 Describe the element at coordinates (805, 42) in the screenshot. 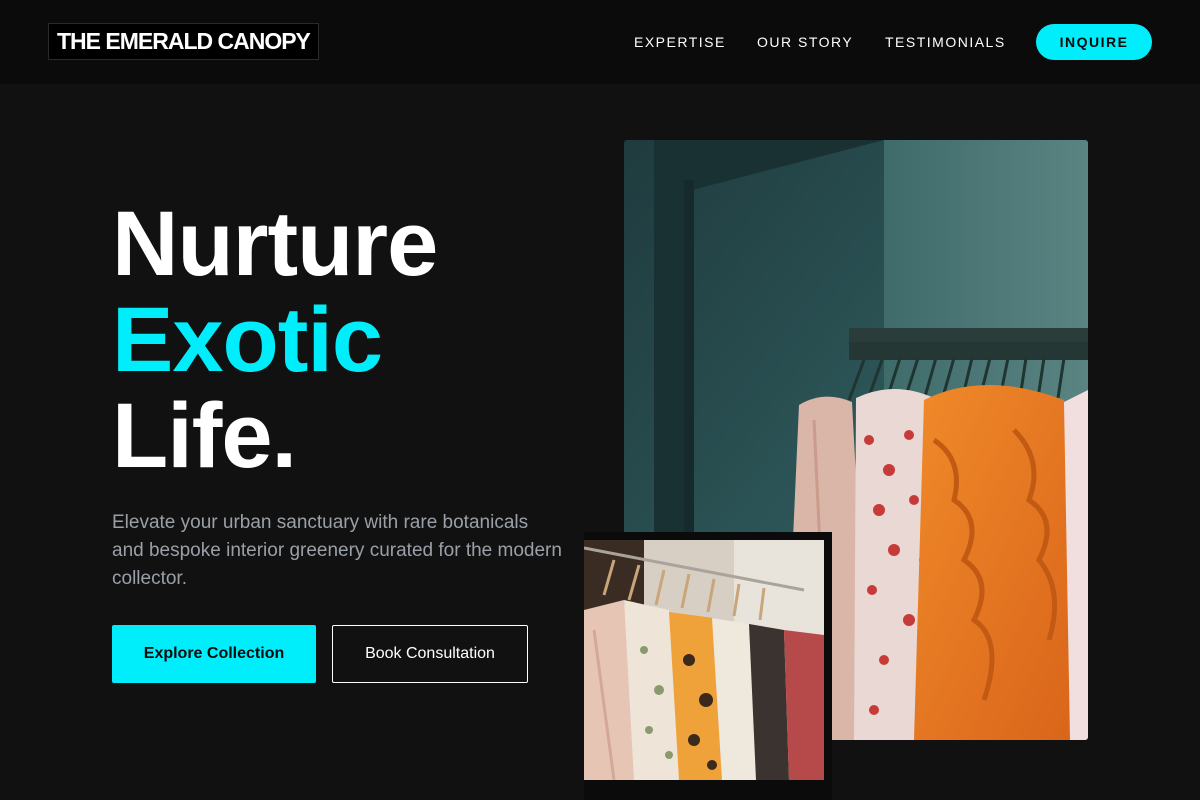

I see `nav-link-our-story: OUR STORY` at that location.